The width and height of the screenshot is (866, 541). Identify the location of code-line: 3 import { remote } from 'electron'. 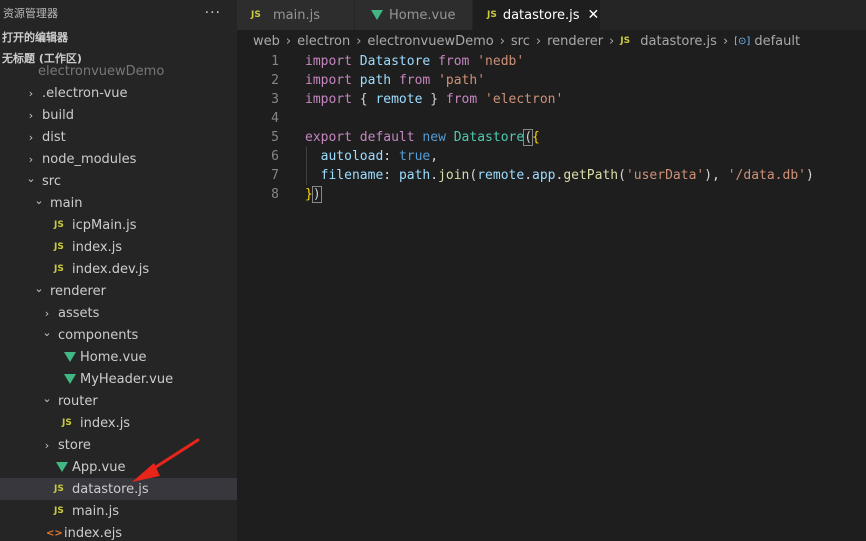
(551, 99).